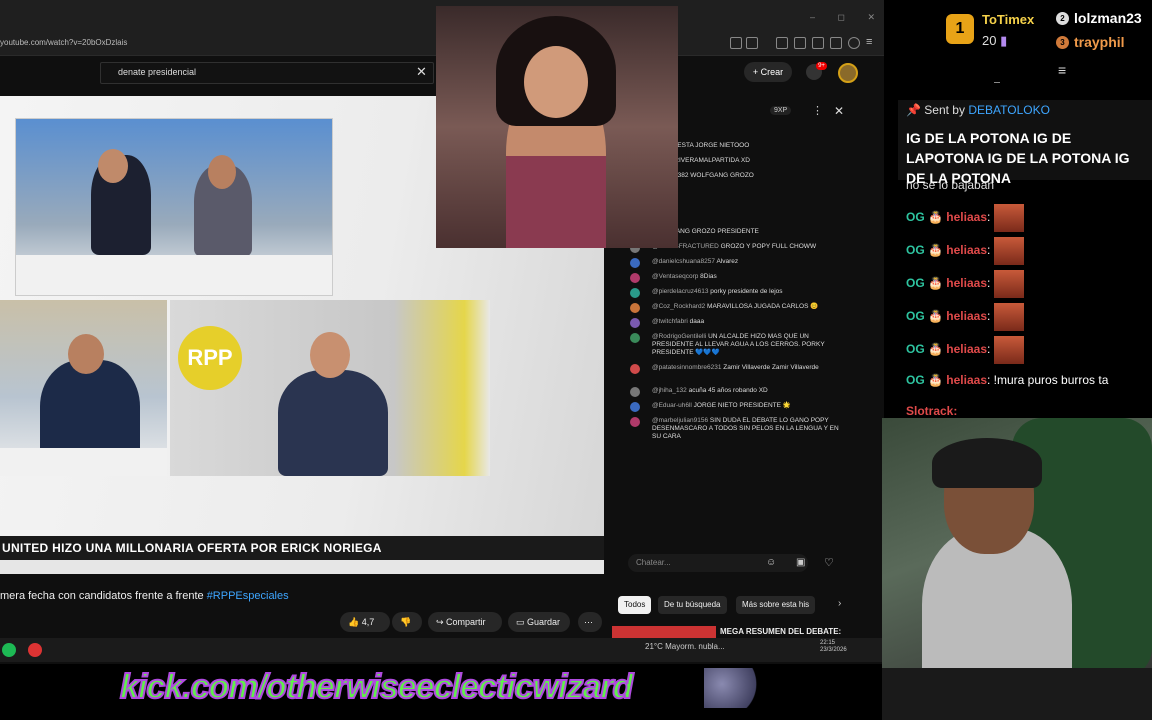 The width and height of the screenshot is (1152, 720). I want to click on chat-text: acuña 45 años robando XD, so click(728, 390).